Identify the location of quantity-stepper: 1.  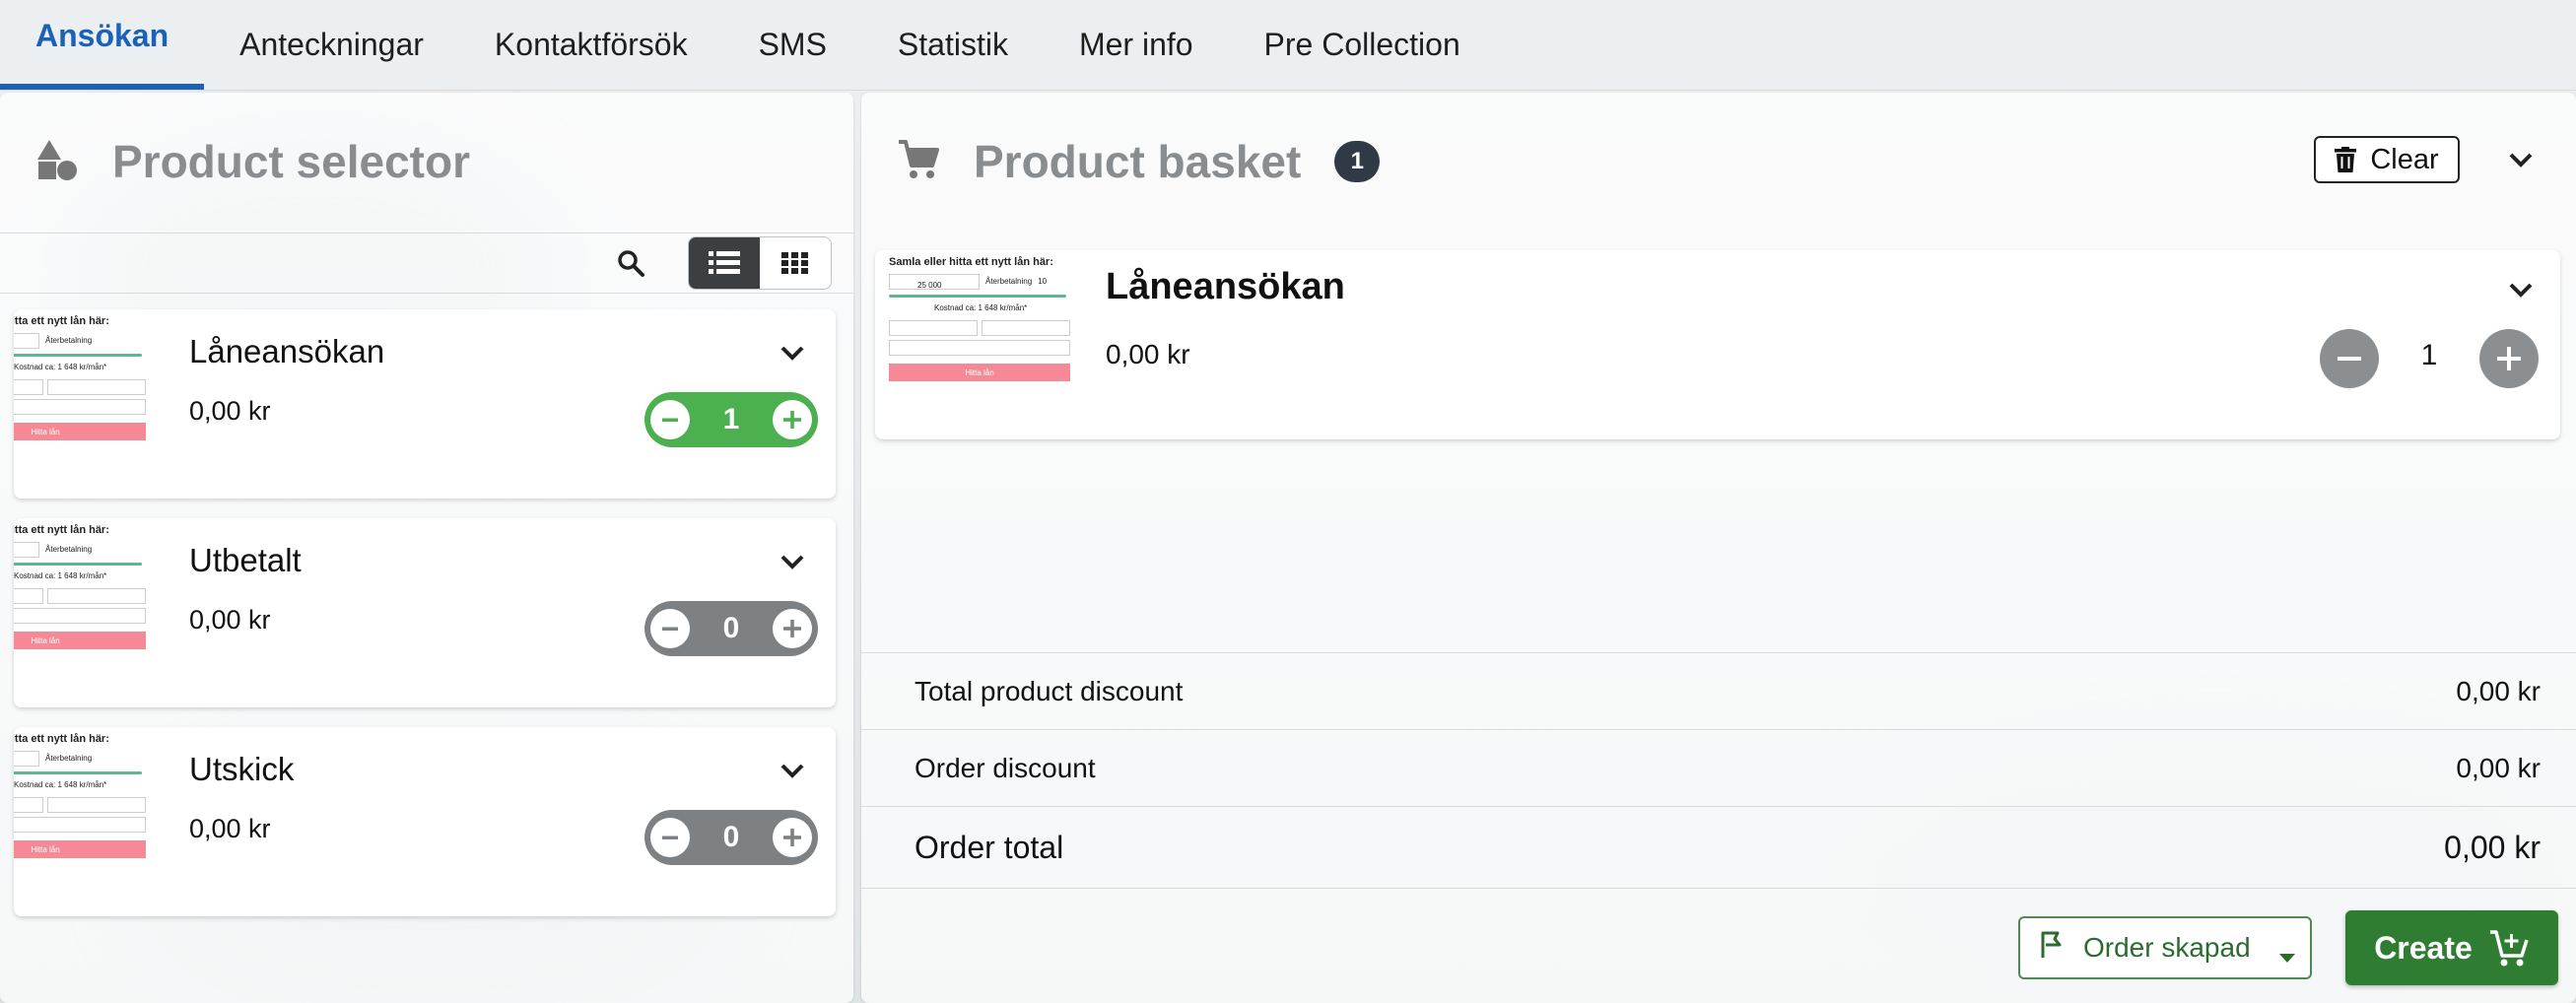
(731, 419).